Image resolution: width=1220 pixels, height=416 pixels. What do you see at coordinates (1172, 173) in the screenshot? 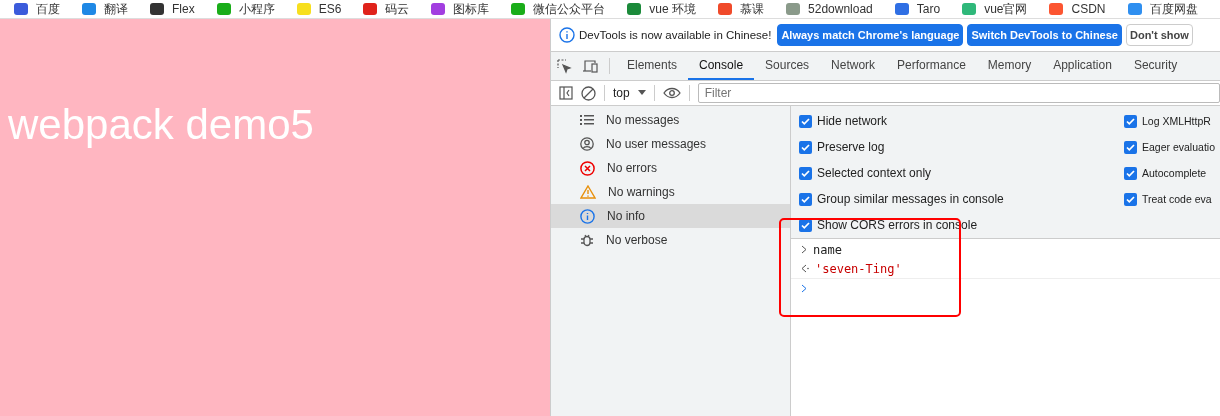
I see `checkbox-option: Autocomplete` at bounding box center [1172, 173].